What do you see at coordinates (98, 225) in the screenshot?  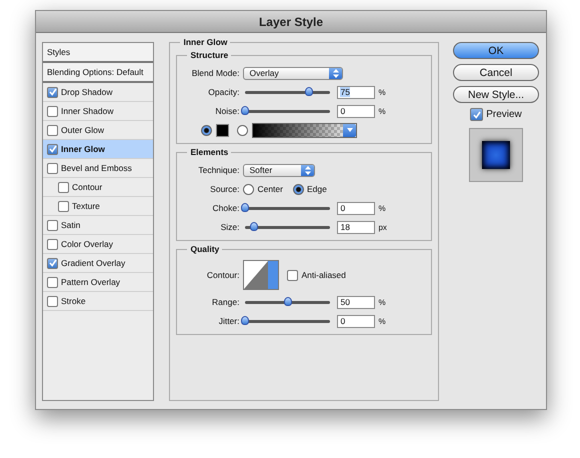 I see `sidebar-item: Satin` at bounding box center [98, 225].